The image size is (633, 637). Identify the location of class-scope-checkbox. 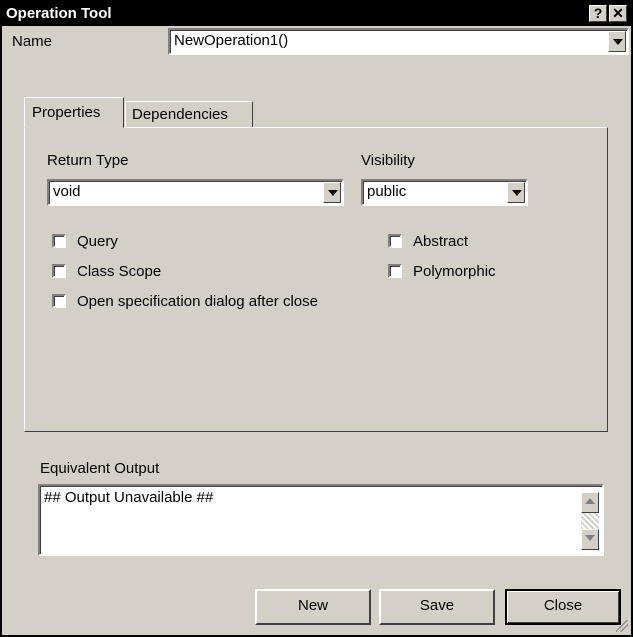
(59, 271).